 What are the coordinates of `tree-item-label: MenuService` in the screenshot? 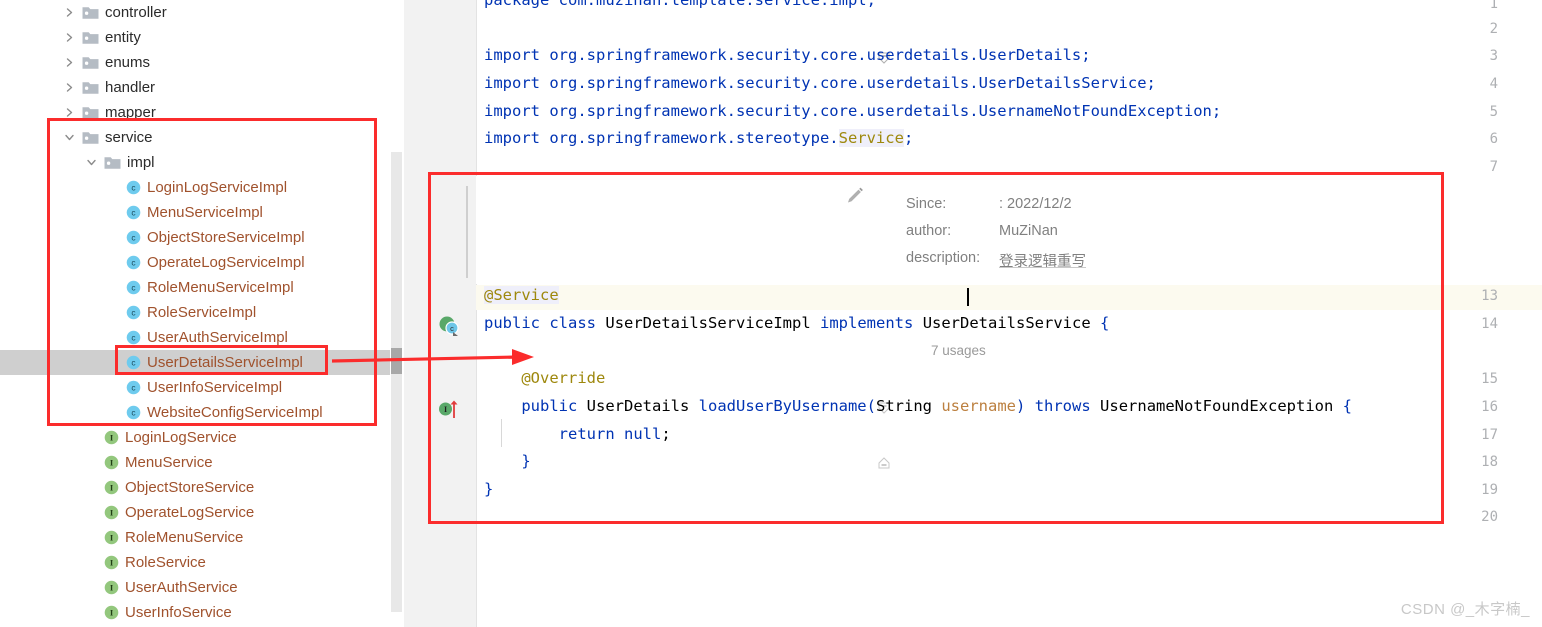 It's located at (169, 462).